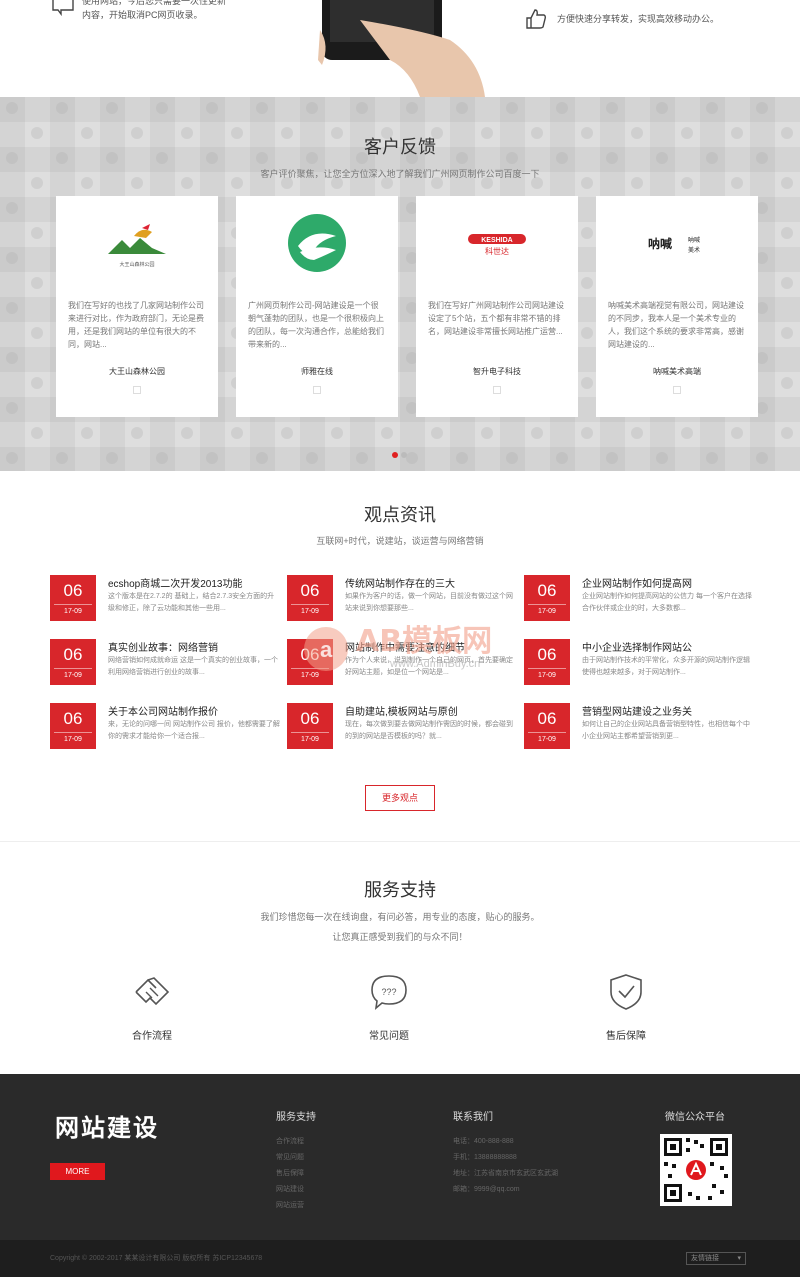 The height and width of the screenshot is (1277, 800). Describe the element at coordinates (400, 174) in the screenshot. I see `feedback-subtitle: 客户评价聚焦，让您全方位深入地了解我们广州网页制作公司百度一下` at that location.